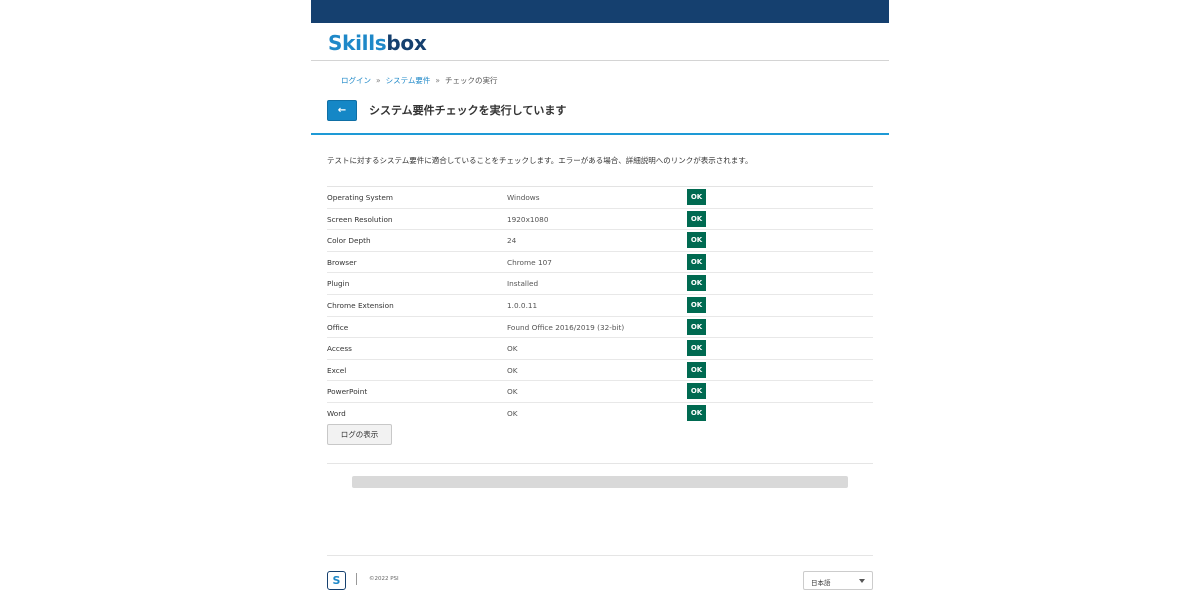  I want to click on psi-logo-icon: S, so click(336, 580).